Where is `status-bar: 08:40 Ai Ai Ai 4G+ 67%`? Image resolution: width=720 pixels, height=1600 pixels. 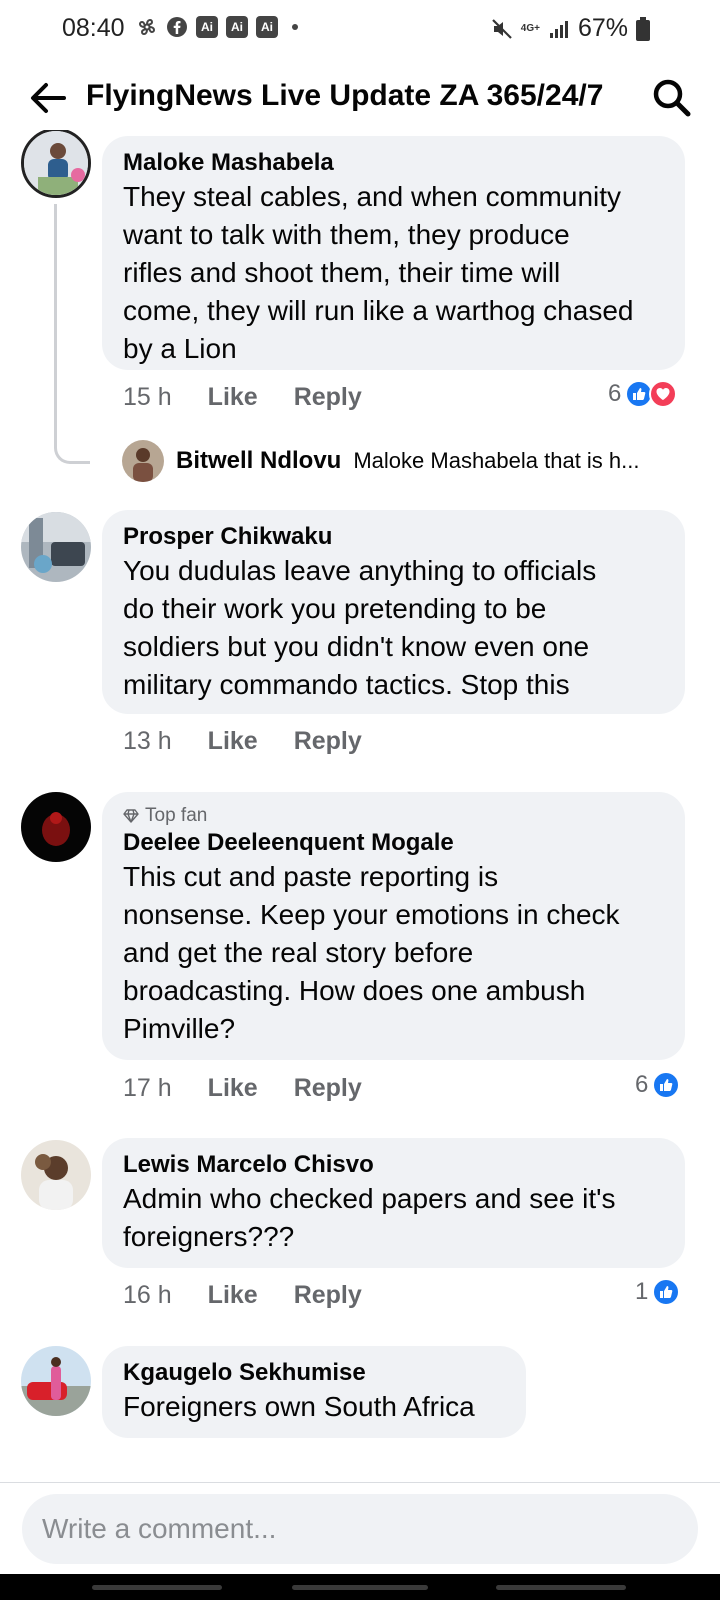 status-bar: 08:40 Ai Ai Ai 4G+ 67% is located at coordinates (360, 28).